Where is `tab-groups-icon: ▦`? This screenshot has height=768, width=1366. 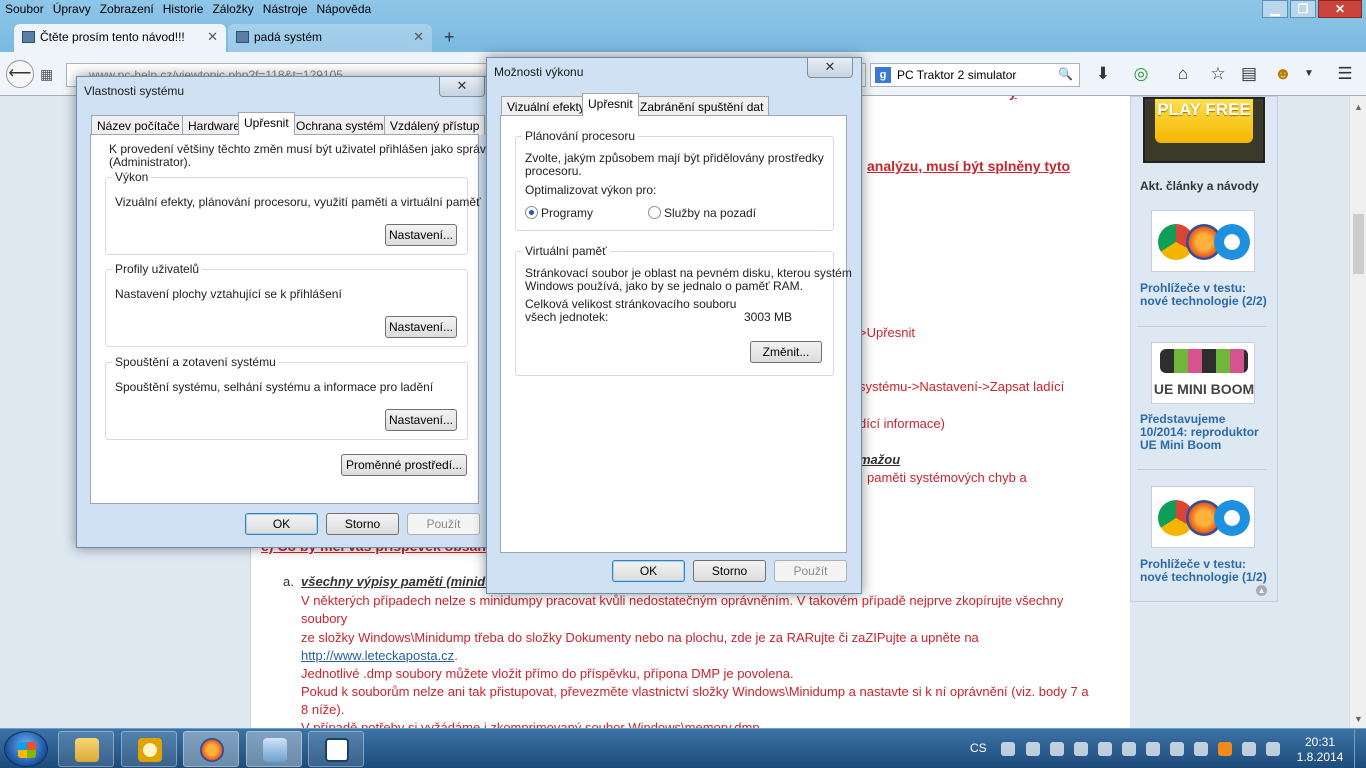 tab-groups-icon: ▦ is located at coordinates (46, 74).